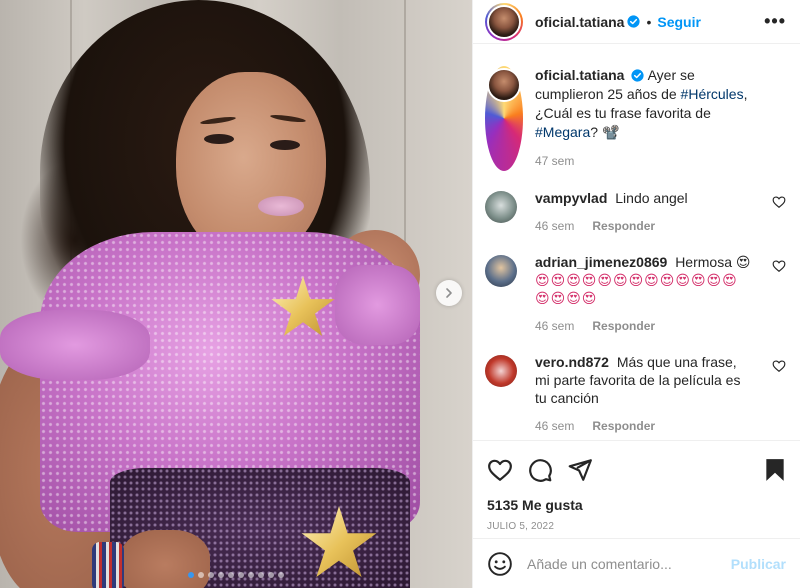 This screenshot has height=588, width=800. I want to click on commenter-username: adrian_jimenez0869, so click(601, 262).